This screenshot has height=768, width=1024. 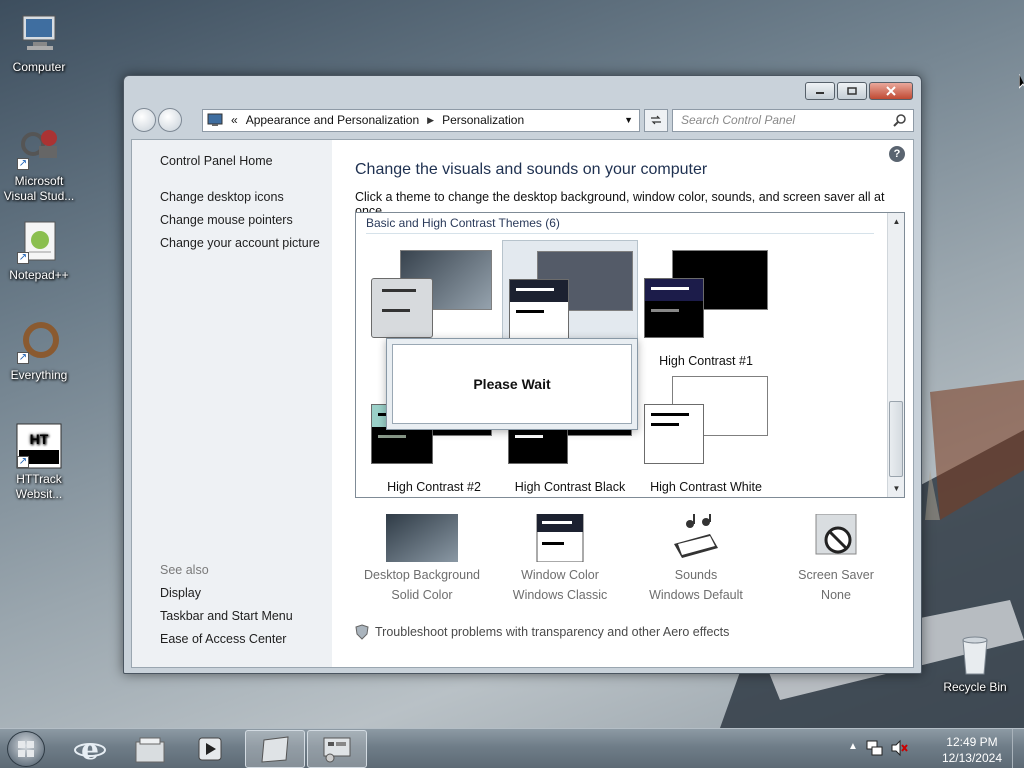 I want to click on taskbar-internet-explorer: e, so click(x=90, y=749).